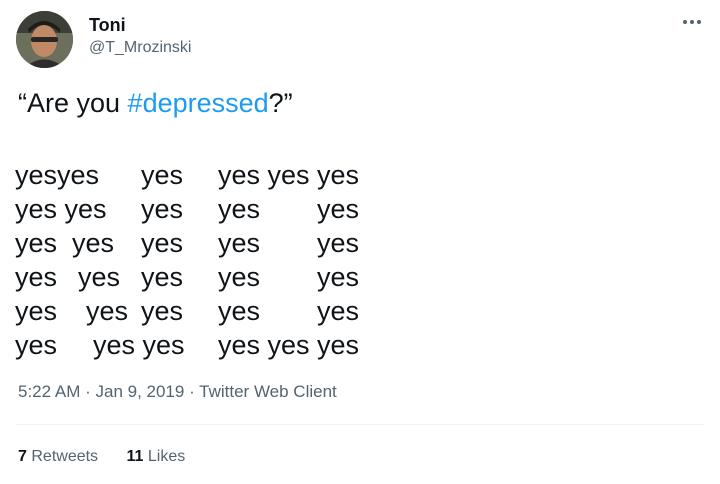 The height and width of the screenshot is (484, 720). I want to click on tweet-date-link: Jan 9, 2019, so click(139, 391).